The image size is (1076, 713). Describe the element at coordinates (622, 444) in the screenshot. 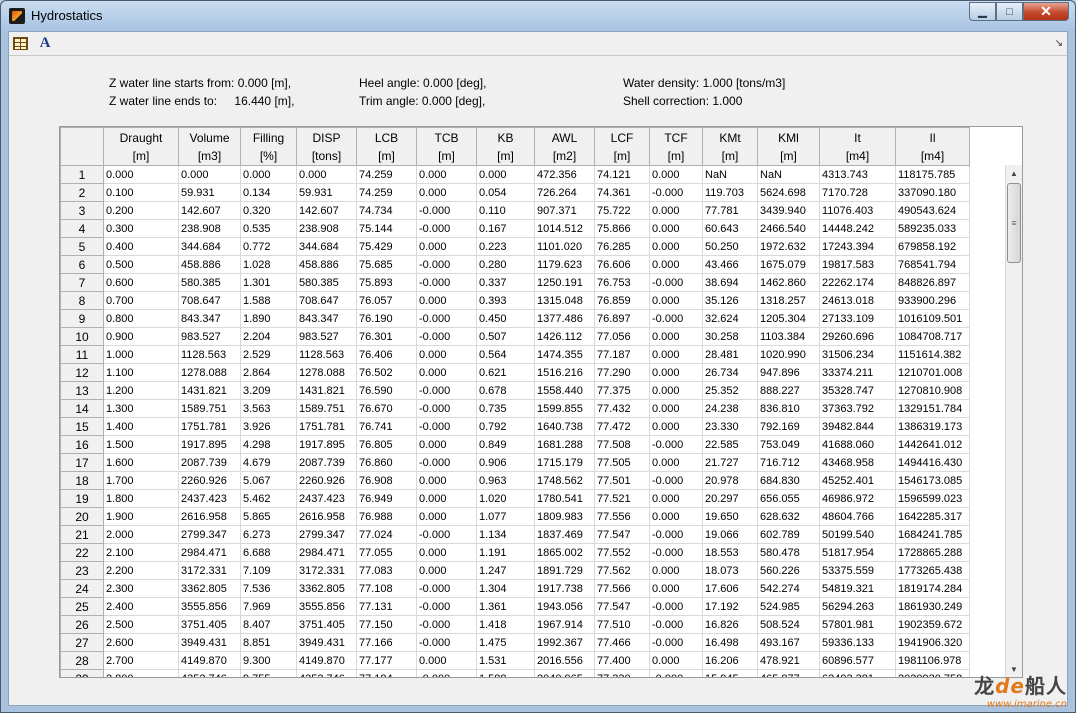

I see `table-cell: 77.508` at that location.